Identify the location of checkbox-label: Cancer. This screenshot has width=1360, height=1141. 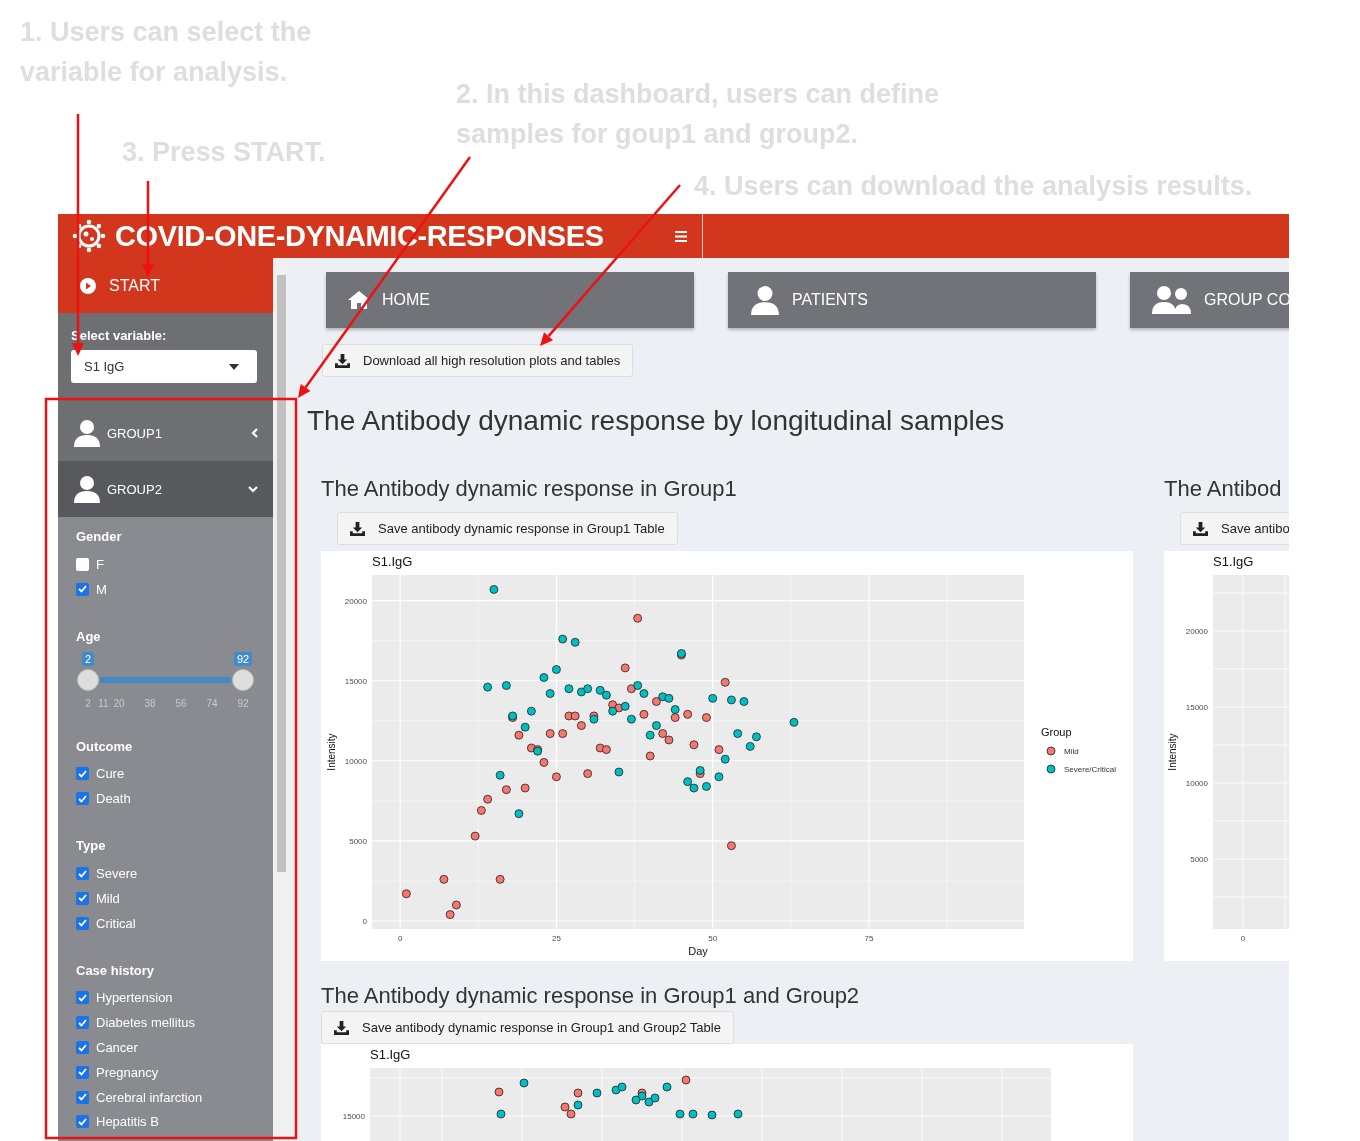
(117, 1048).